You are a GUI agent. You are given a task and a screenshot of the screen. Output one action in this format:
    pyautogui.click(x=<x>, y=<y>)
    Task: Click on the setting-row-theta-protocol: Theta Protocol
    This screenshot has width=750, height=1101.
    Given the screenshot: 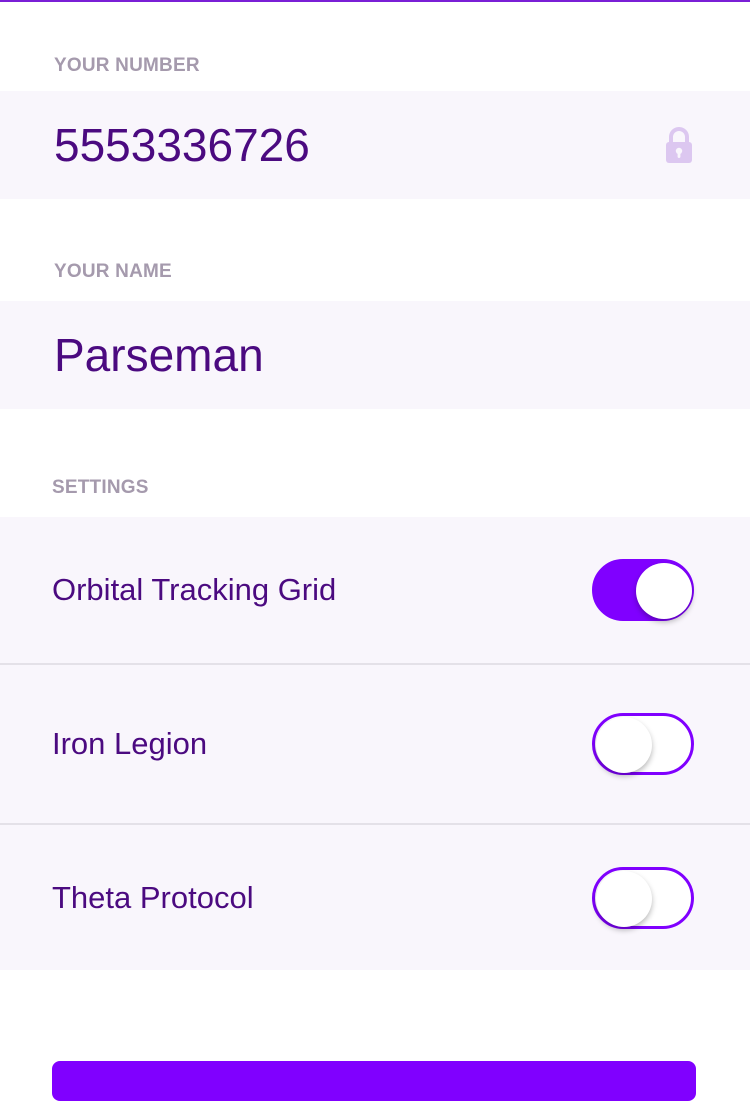 What is the action you would take?
    pyautogui.click(x=375, y=897)
    